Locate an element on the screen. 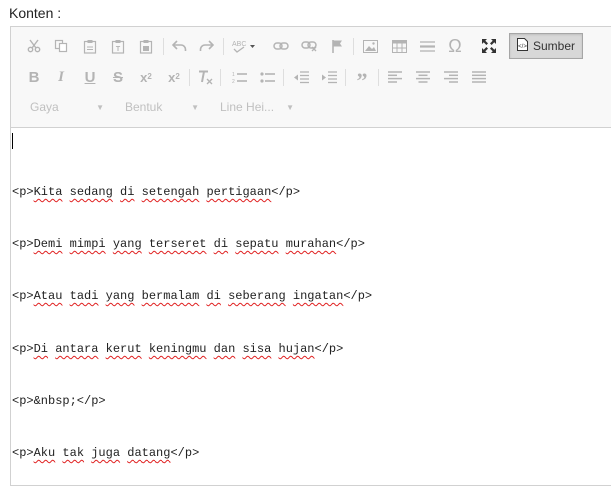 This screenshot has height=486, width=611. spellcheck-icon: ABC is located at coordinates (244, 46).